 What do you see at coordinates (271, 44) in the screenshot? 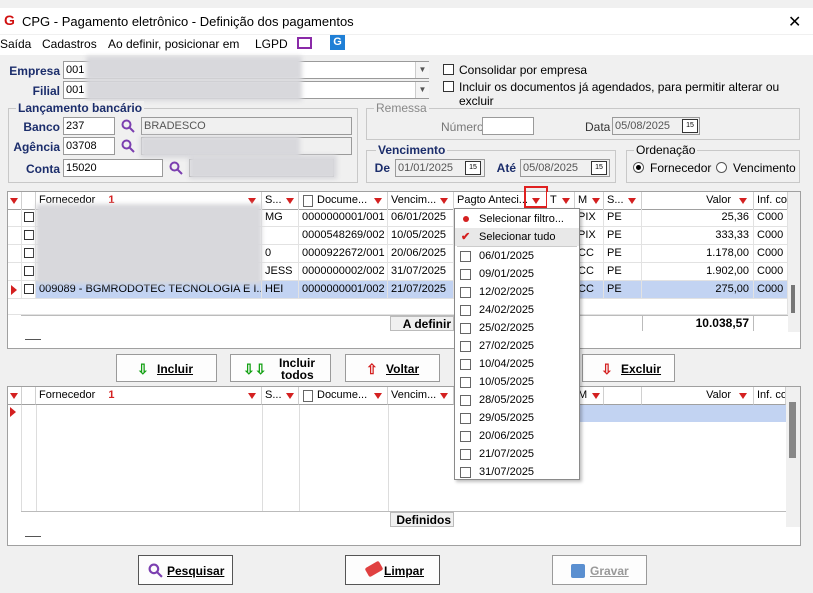
I see `menu-lgpd: LGPD` at bounding box center [271, 44].